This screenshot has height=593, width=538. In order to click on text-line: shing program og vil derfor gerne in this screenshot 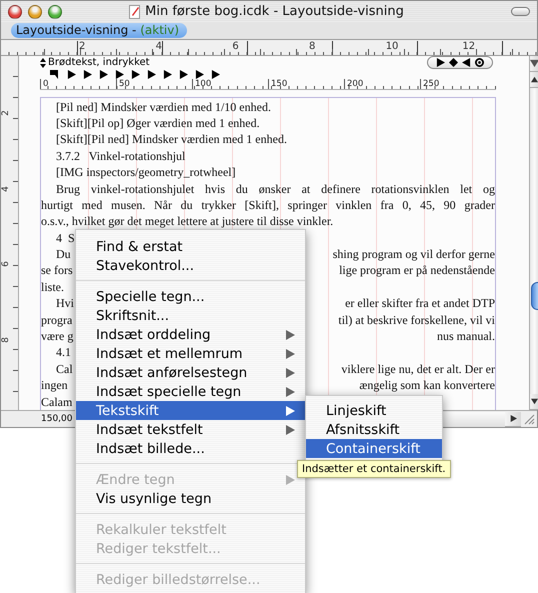, I will do `click(413, 254)`.